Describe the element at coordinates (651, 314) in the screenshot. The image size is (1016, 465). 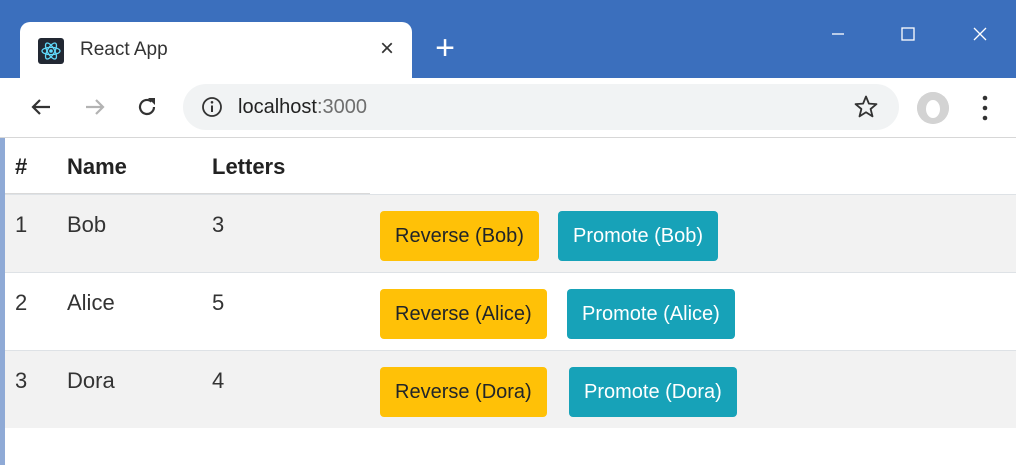
I see `promote-button: Promote (Alice)` at that location.